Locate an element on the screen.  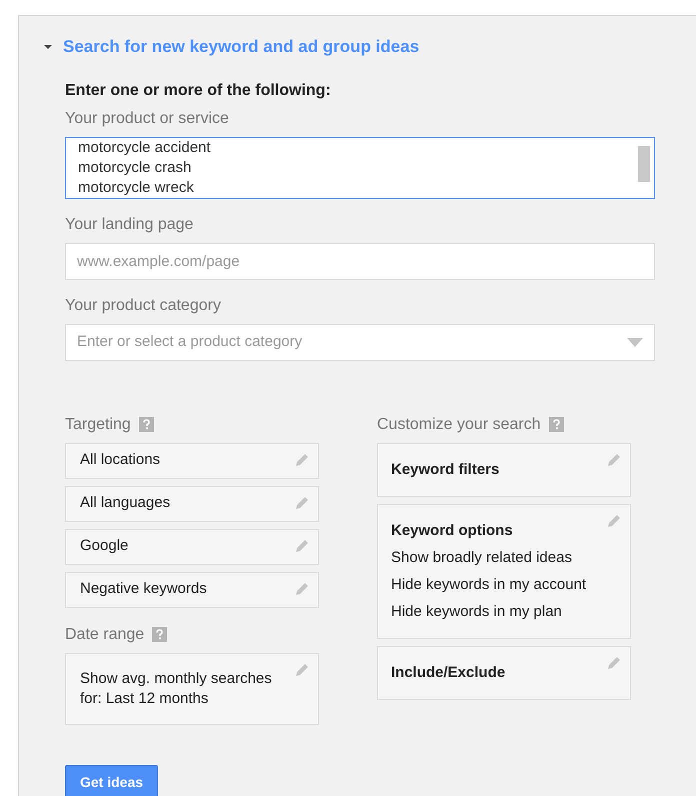
customize-heading: Customize your search is located at coordinates (459, 424).